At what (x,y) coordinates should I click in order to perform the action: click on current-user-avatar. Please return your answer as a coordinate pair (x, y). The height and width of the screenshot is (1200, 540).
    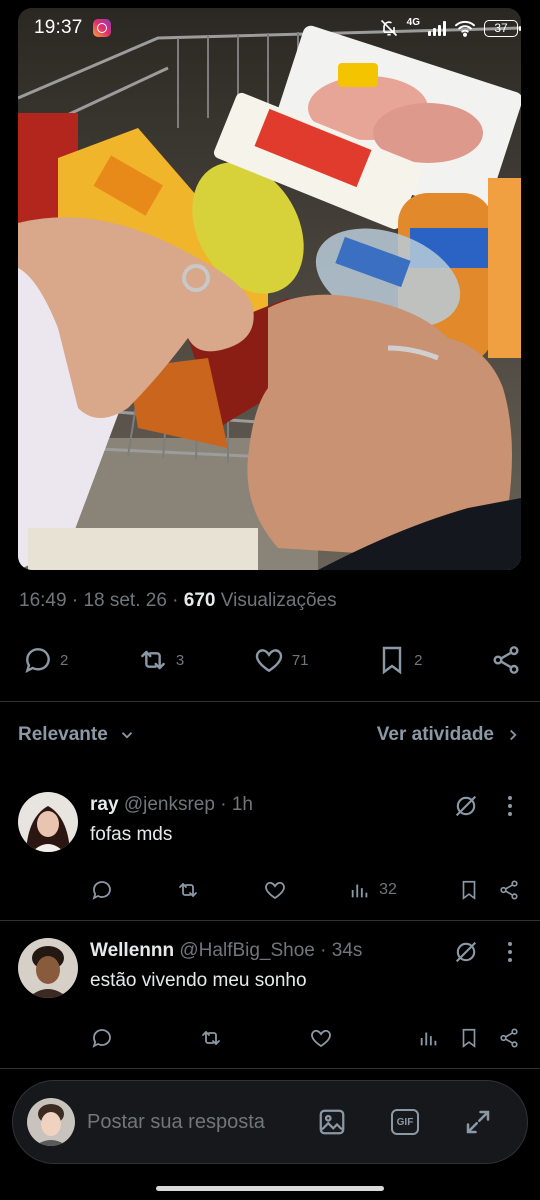
    Looking at the image, I should click on (51, 1122).